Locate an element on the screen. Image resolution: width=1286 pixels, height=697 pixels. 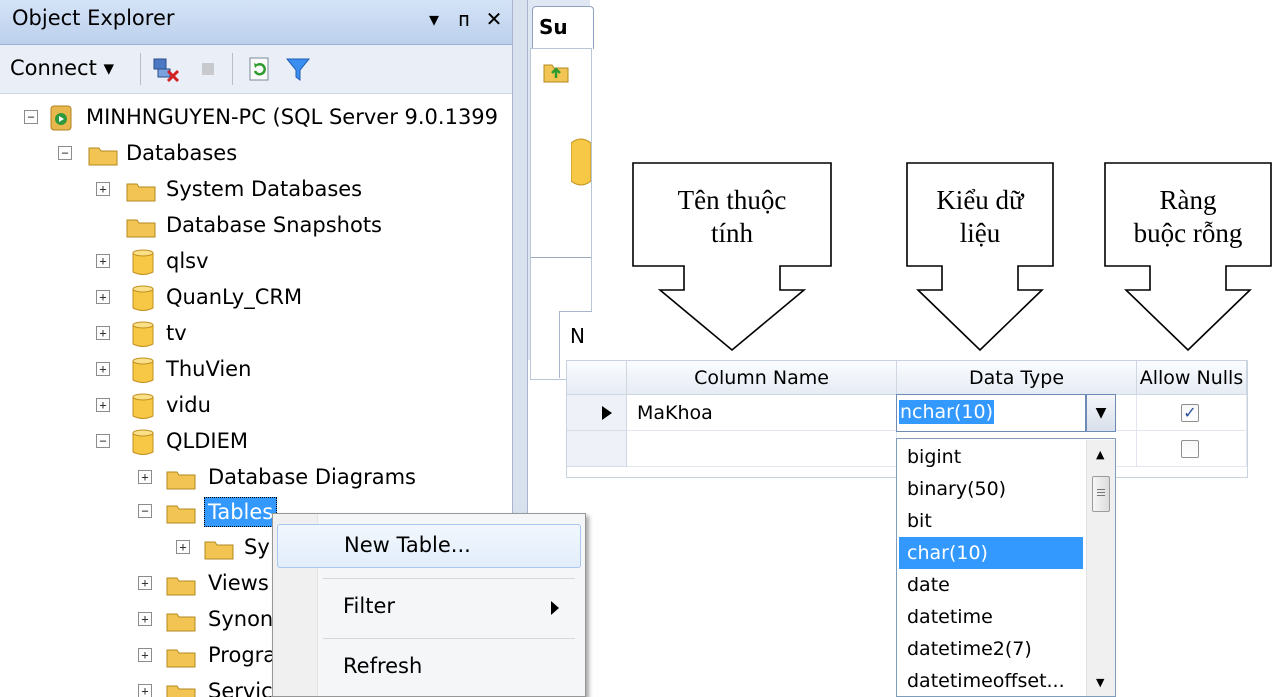
tree-node-qlsv: + qlsv is located at coordinates (256, 264).